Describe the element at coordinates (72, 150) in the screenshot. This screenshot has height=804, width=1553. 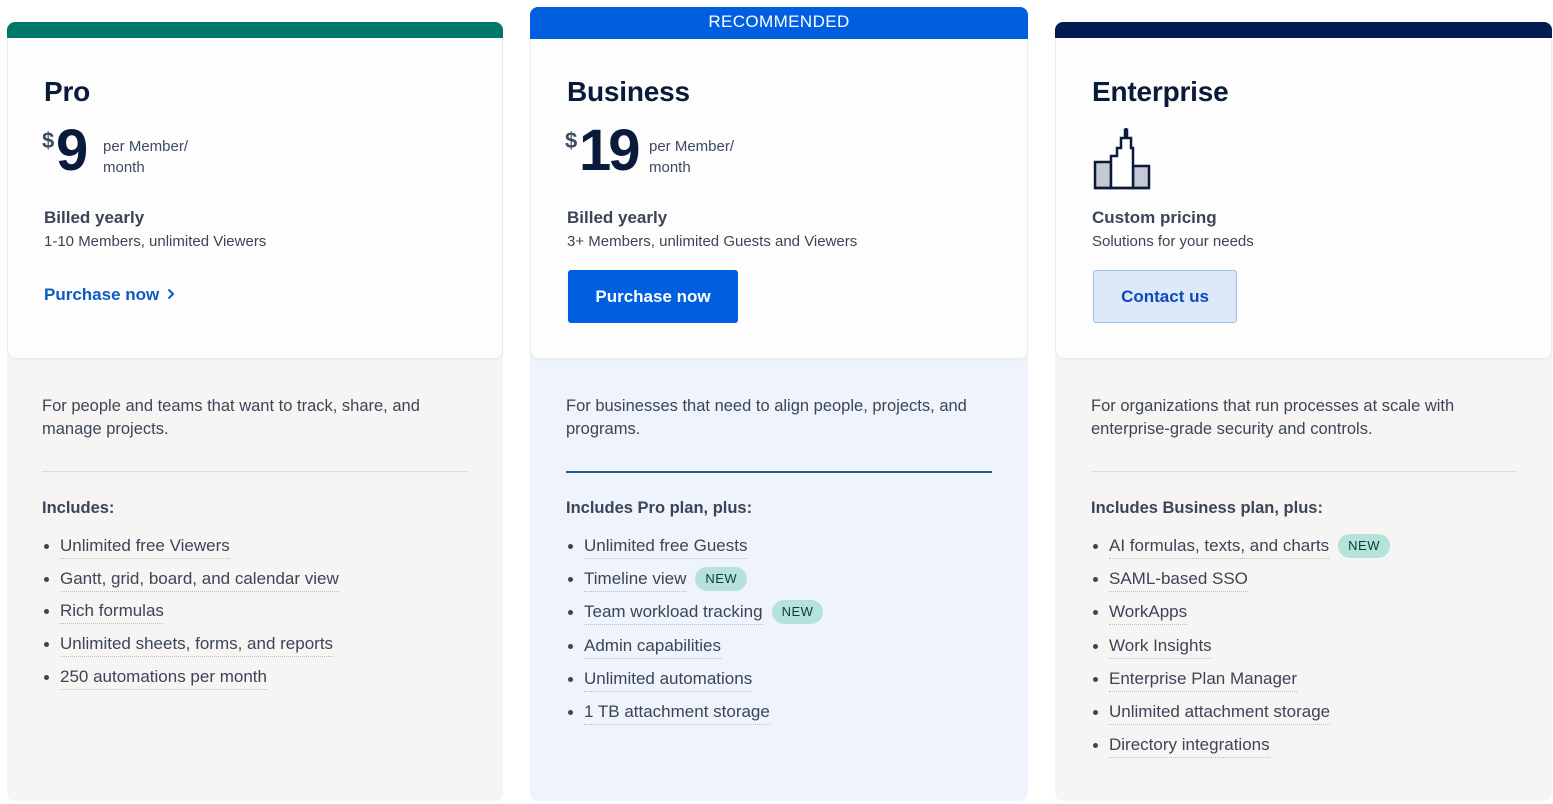
I see `price-amount: 9` at that location.